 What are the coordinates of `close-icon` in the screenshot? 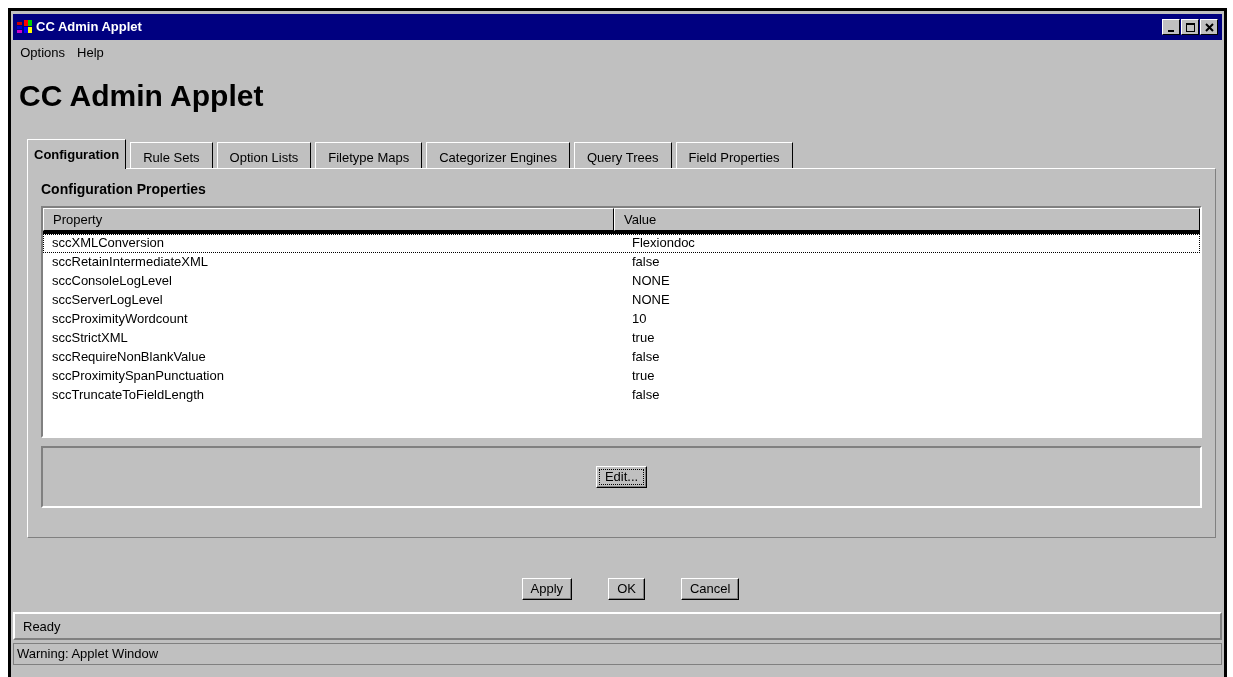 It's located at (1209, 27).